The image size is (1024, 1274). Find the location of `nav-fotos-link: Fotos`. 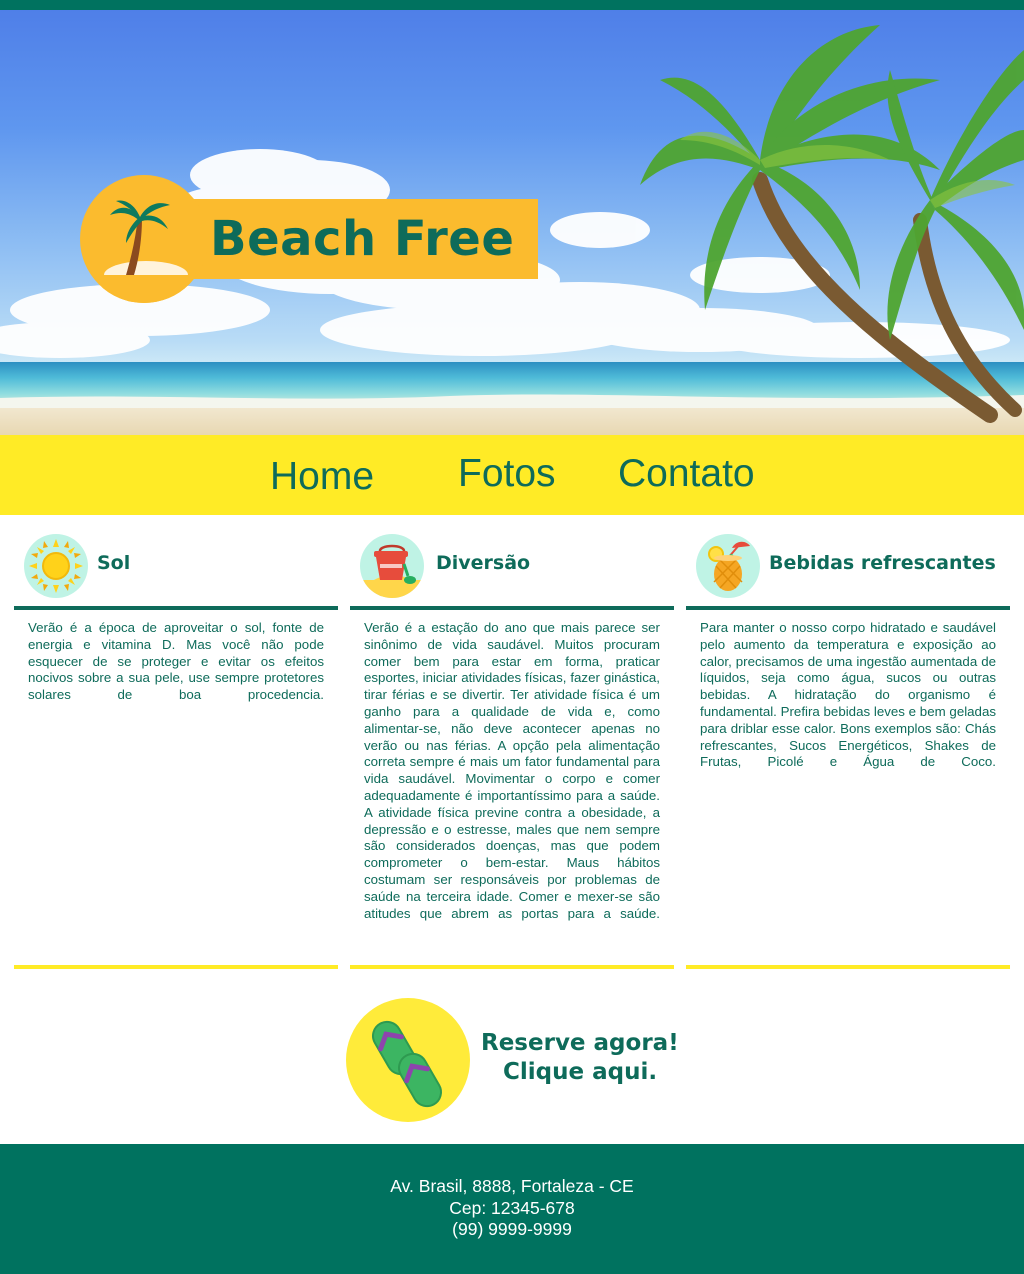

nav-fotos-link: Fotos is located at coordinates (507, 474).